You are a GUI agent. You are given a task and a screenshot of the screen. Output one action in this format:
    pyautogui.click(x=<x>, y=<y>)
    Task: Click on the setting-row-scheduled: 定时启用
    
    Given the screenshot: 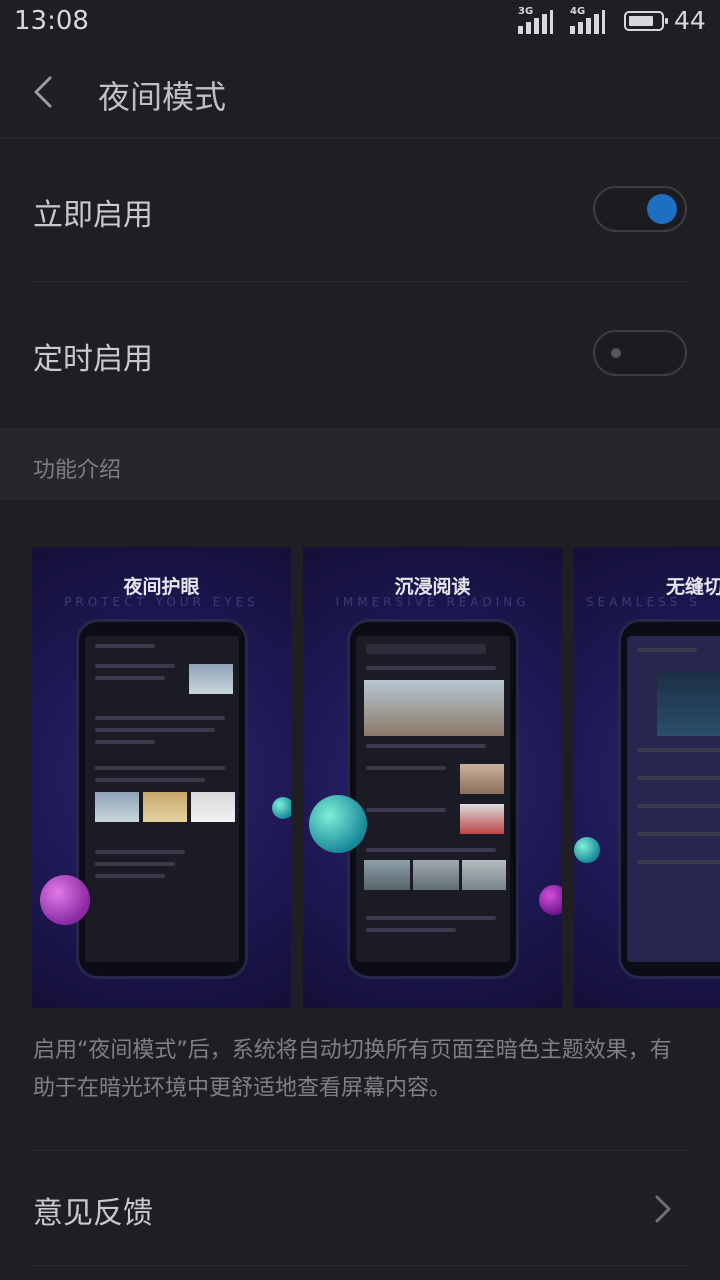 What is the action you would take?
    pyautogui.click(x=360, y=355)
    